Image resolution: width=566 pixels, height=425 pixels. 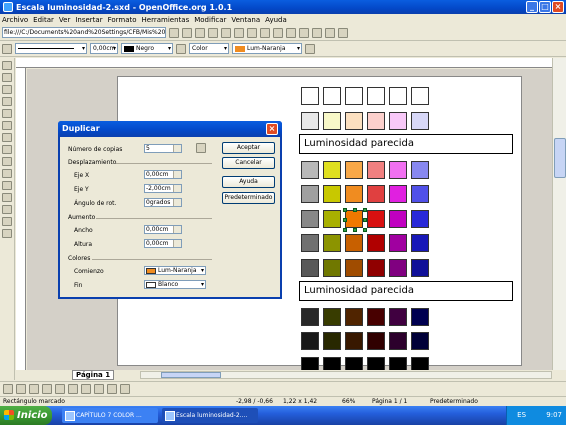 I want to click on line-width-select: 0,00cm, so click(x=104, y=48).